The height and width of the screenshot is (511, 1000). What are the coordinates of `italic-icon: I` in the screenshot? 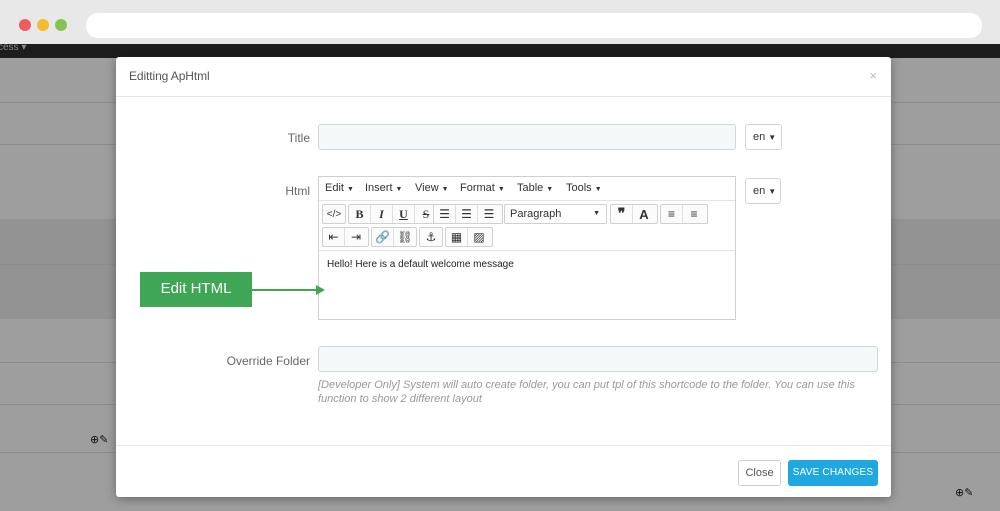 It's located at (382, 214).